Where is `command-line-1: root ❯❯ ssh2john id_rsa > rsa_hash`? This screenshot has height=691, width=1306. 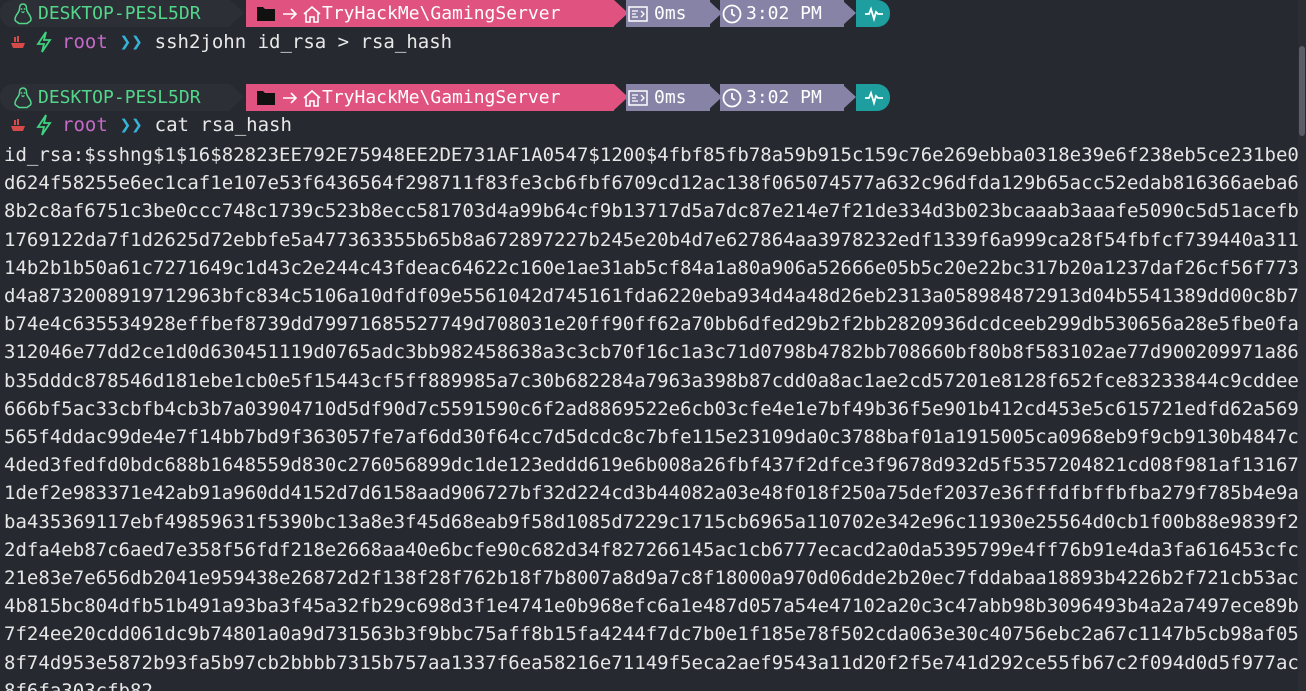
command-line-1: root ❯❯ ssh2john id_rsa > rsa_hash is located at coordinates (226, 42).